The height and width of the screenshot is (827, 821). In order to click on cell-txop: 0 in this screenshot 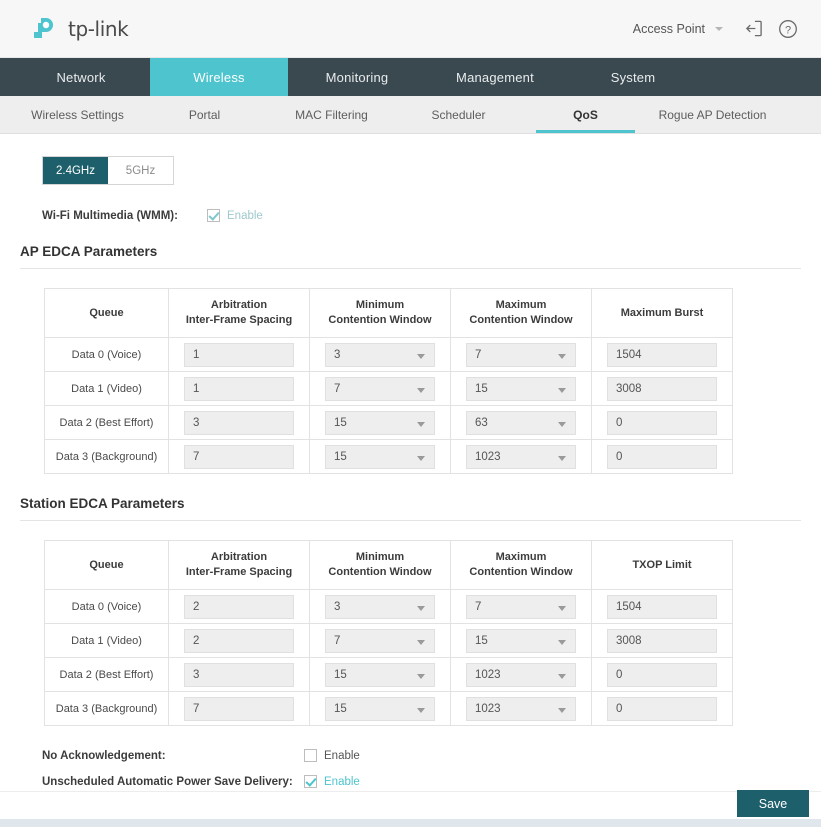, I will do `click(662, 708)`.